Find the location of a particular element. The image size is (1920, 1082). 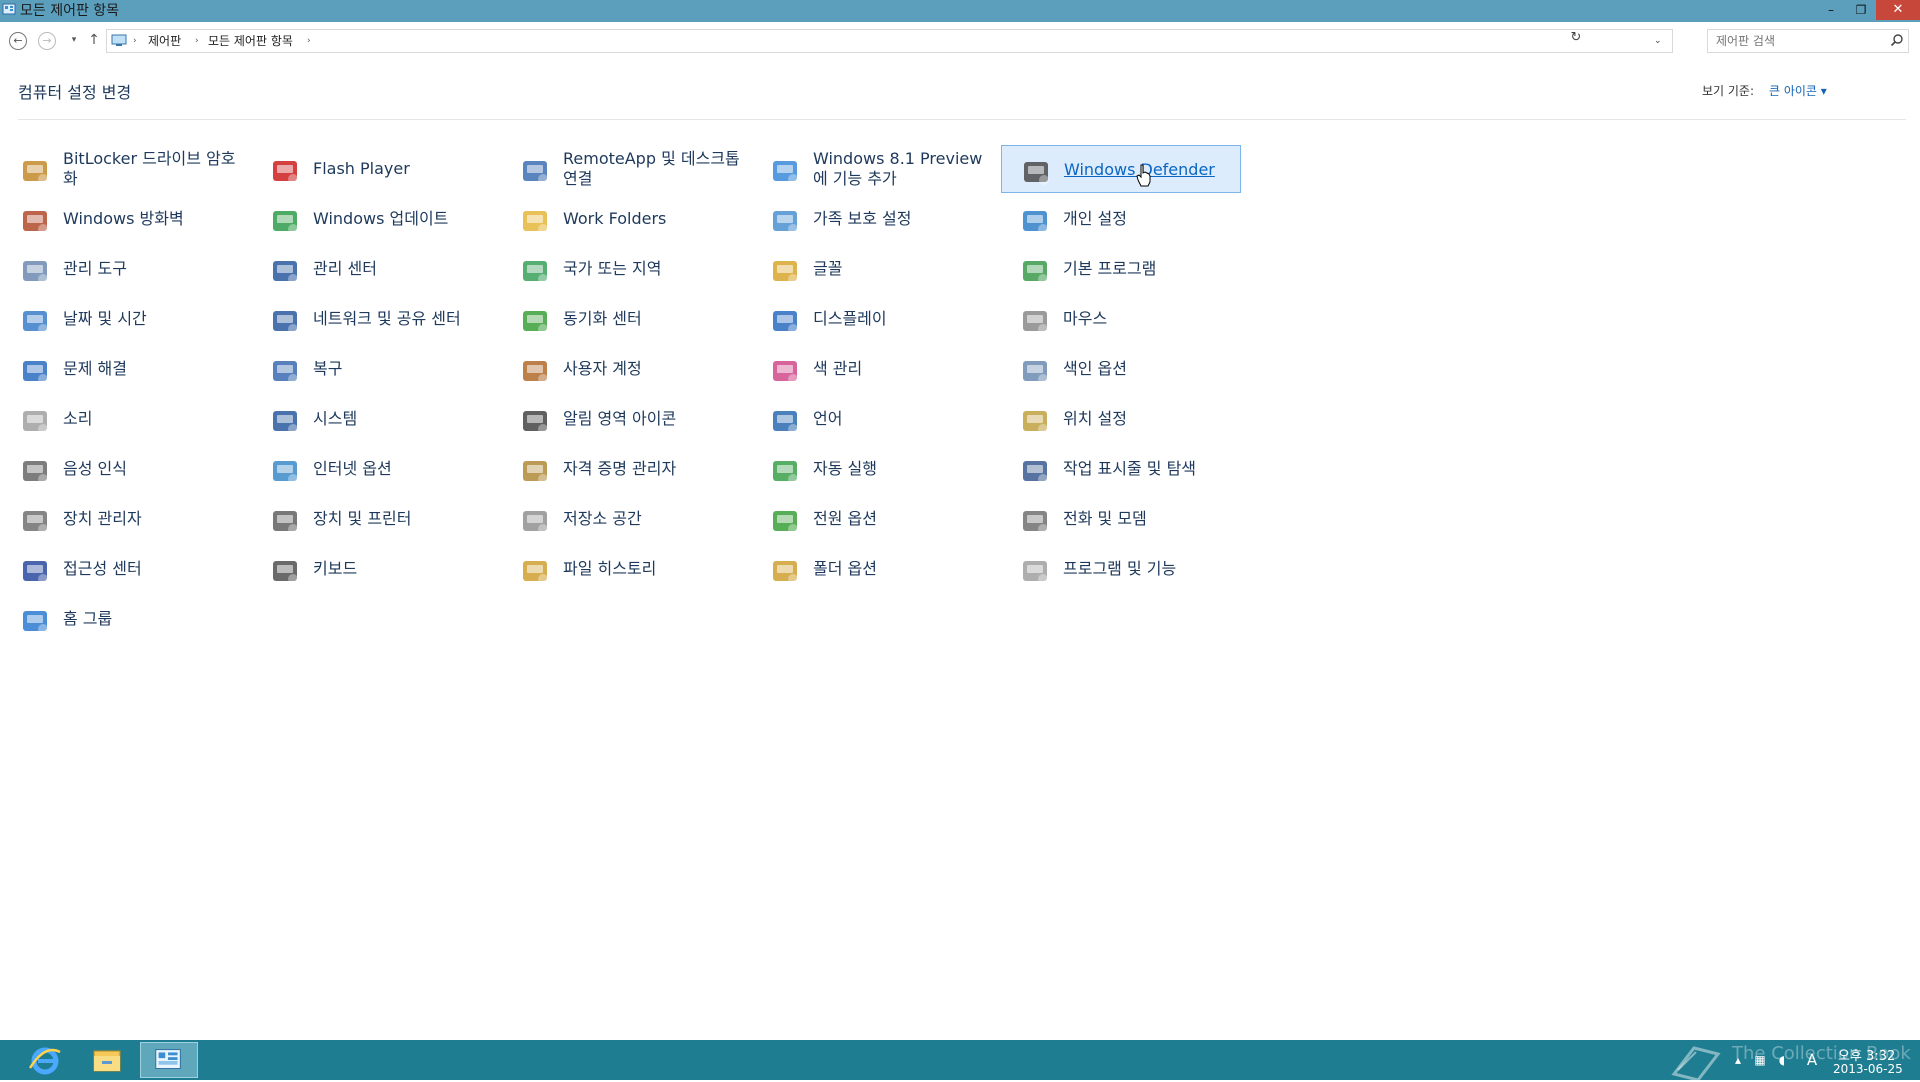

location-icon is located at coordinates (1035, 422).